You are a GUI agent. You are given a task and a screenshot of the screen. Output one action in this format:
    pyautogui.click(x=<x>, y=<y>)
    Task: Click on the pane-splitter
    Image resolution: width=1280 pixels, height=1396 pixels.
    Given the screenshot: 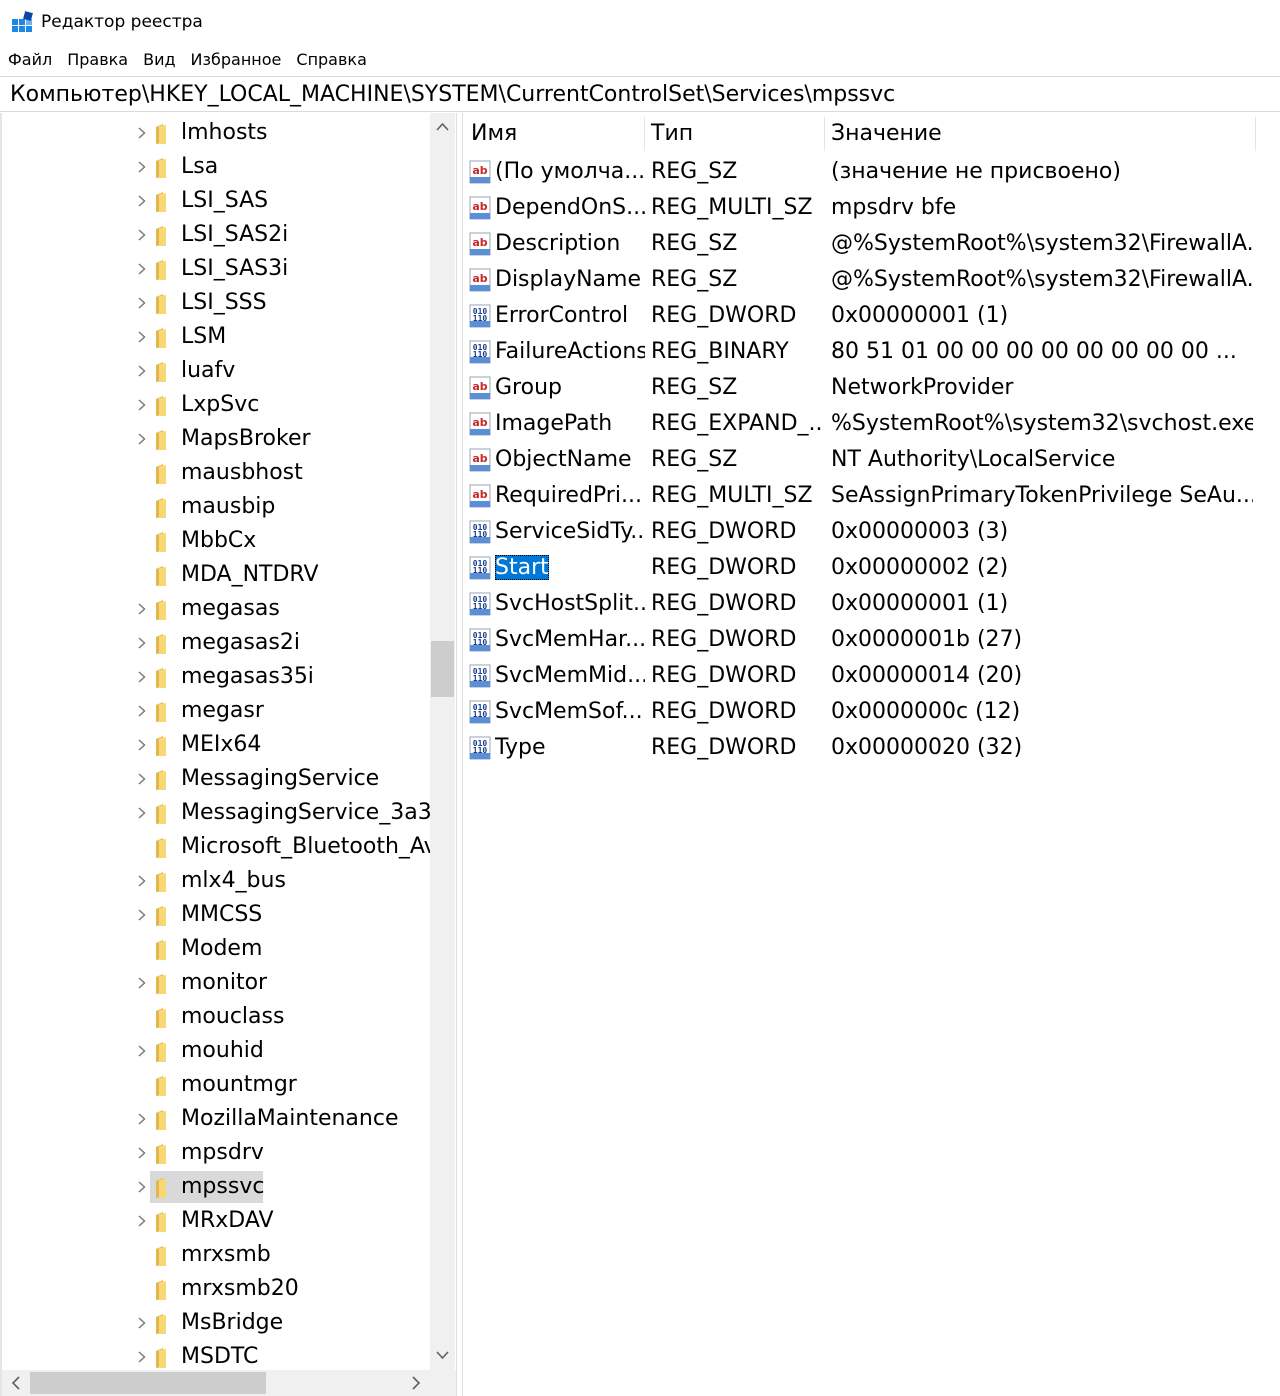 What is the action you would take?
    pyautogui.click(x=459, y=754)
    